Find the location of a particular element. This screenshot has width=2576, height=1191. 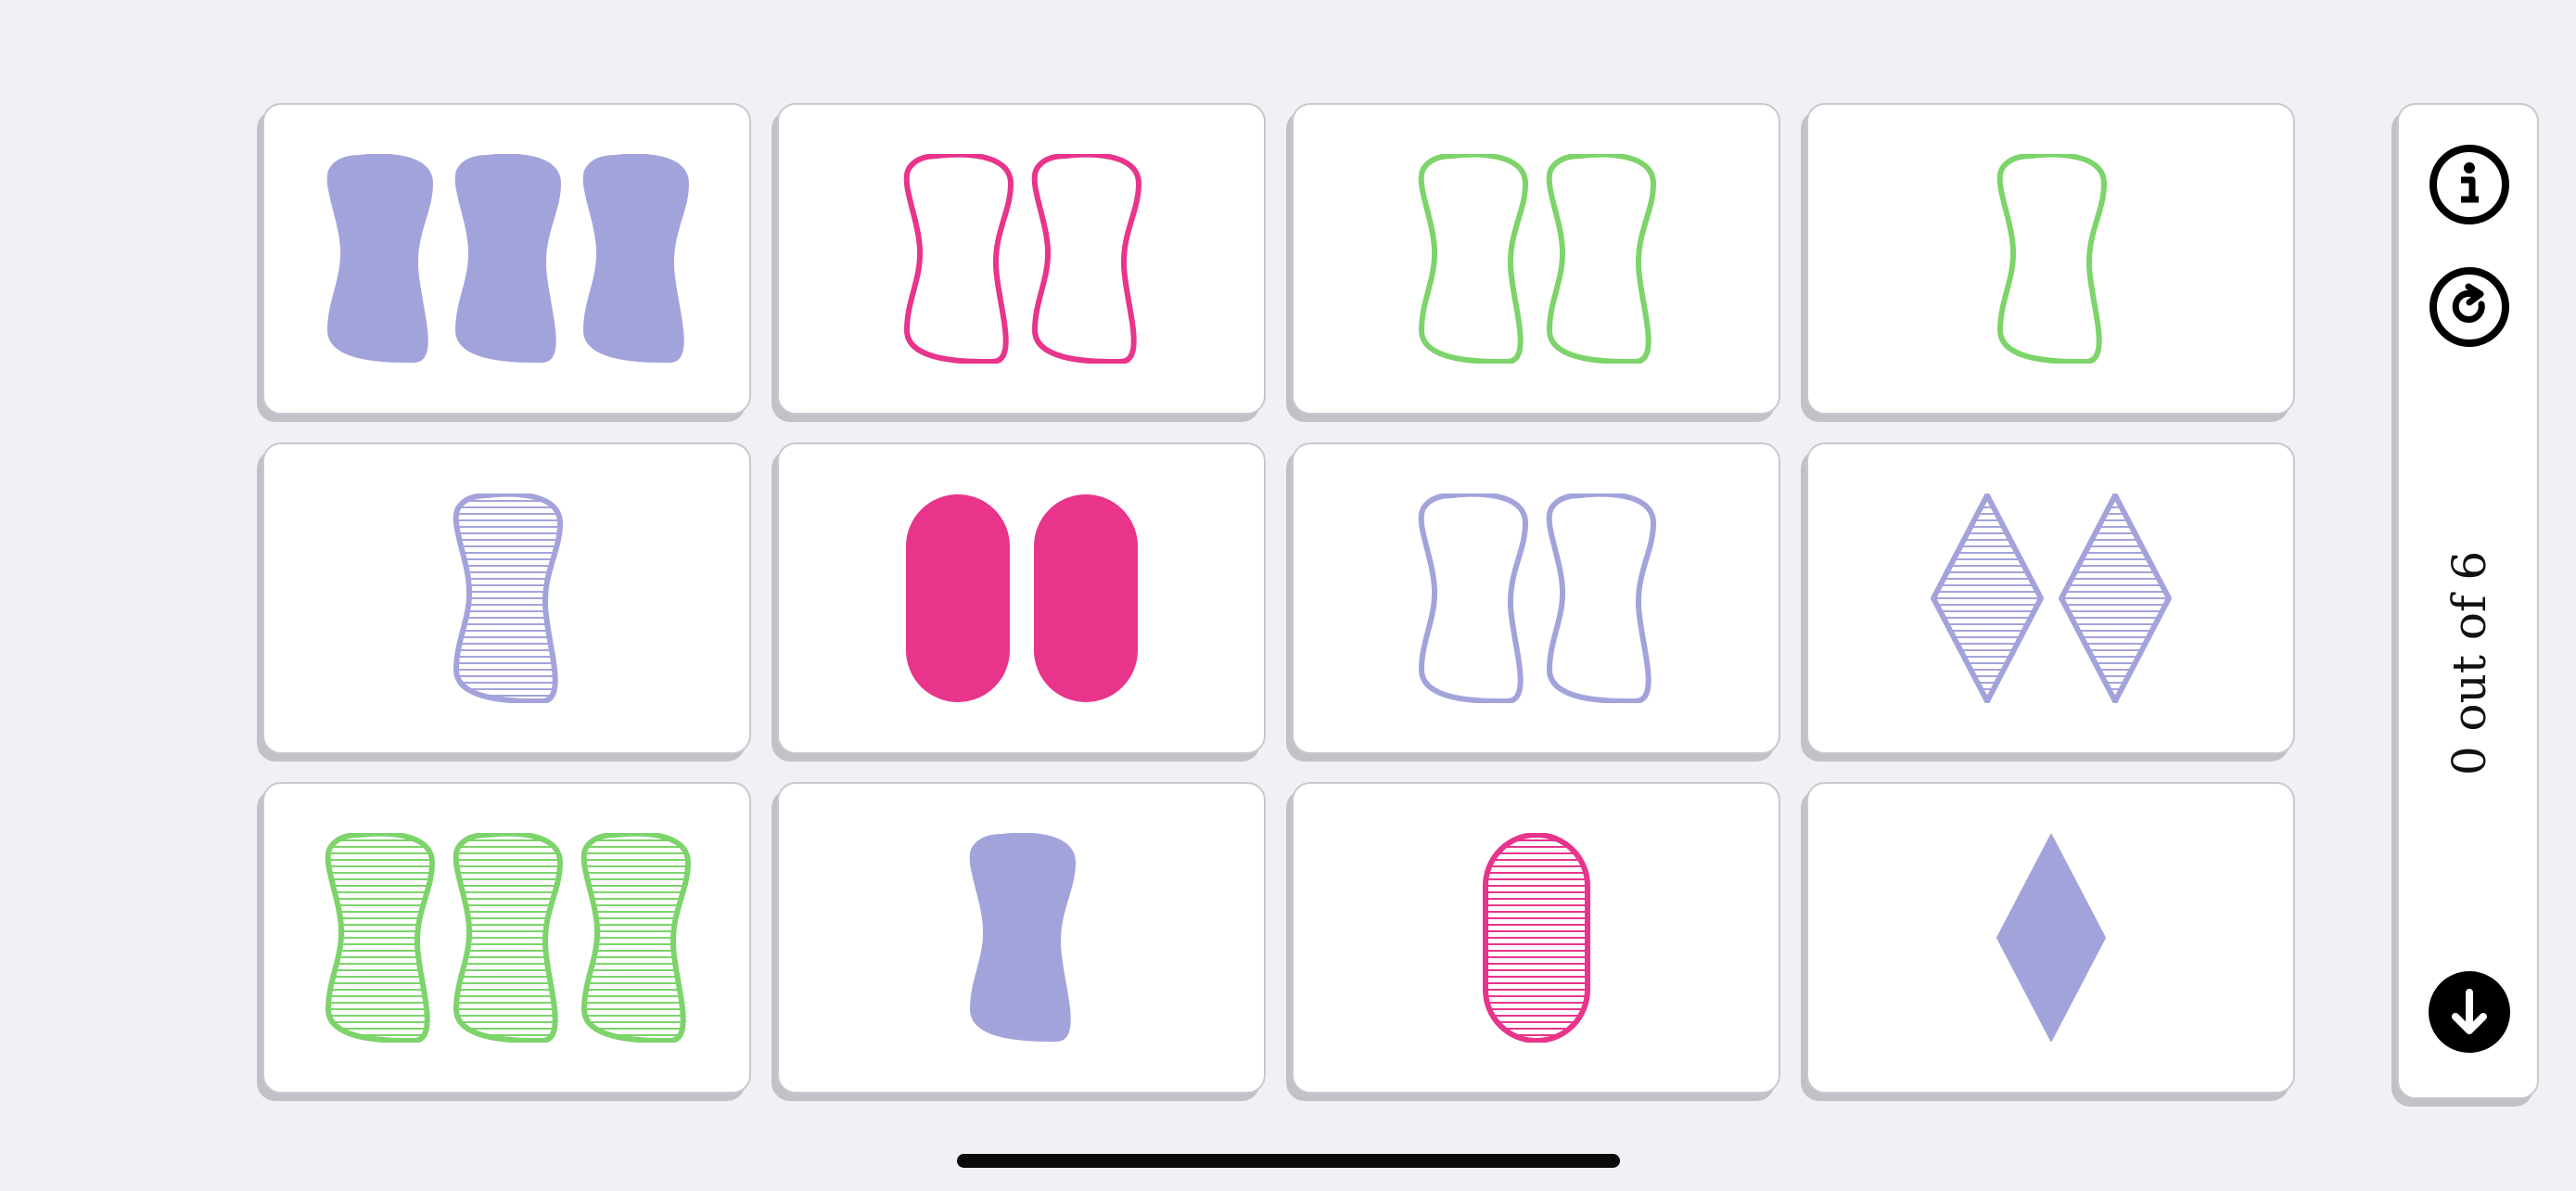

sidebar-panel: 0 out of 6 is located at coordinates (2468, 601).